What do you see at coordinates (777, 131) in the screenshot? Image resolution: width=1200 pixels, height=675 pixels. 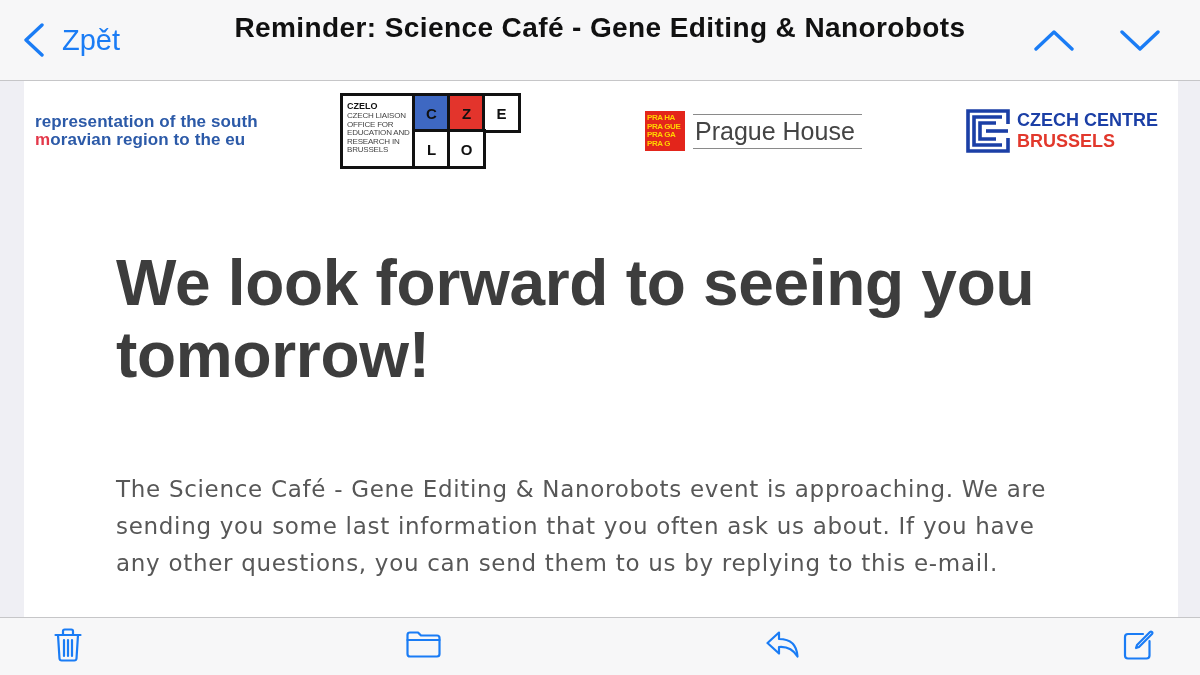 I see `logo-wordmark: Prague House` at bounding box center [777, 131].